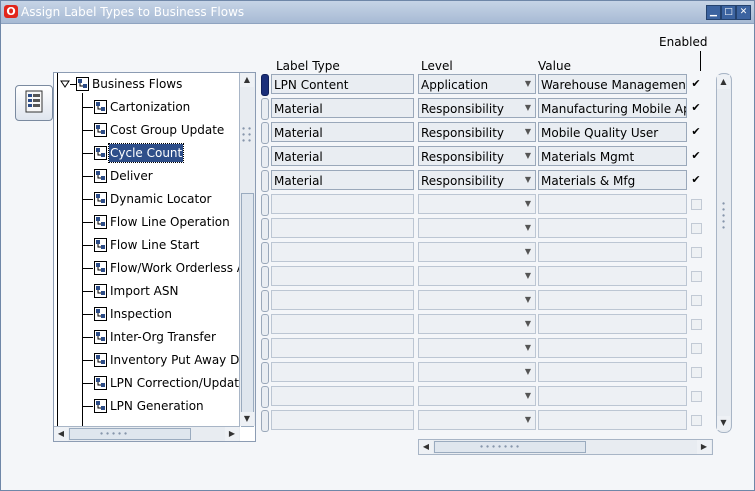  Describe the element at coordinates (612, 108) in the screenshot. I see `value-field: Manufacturing Mobile App` at that location.